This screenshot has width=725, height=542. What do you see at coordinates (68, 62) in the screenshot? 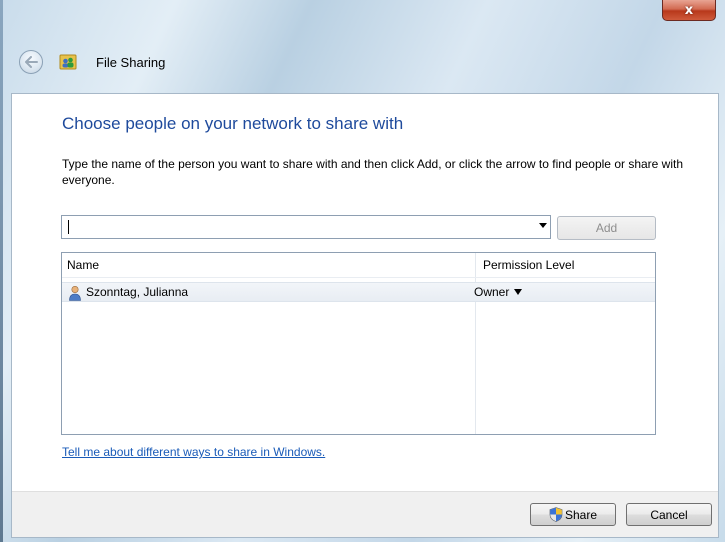
I see `file-sharing-icon` at bounding box center [68, 62].